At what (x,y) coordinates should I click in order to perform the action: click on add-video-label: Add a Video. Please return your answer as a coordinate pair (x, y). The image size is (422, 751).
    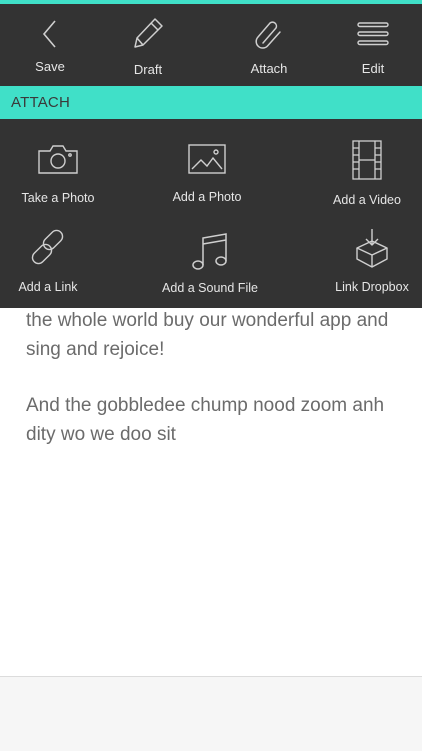
    Looking at the image, I should click on (367, 200).